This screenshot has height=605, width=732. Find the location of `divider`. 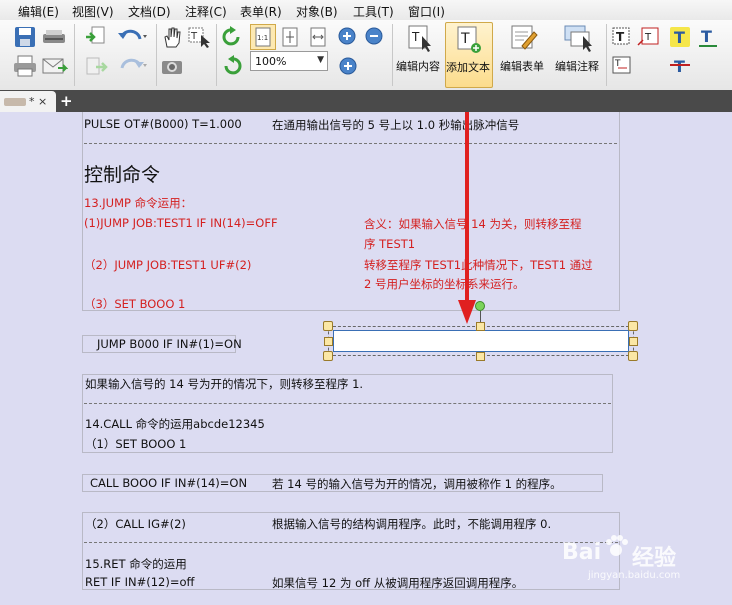

divider is located at coordinates (347, 403).